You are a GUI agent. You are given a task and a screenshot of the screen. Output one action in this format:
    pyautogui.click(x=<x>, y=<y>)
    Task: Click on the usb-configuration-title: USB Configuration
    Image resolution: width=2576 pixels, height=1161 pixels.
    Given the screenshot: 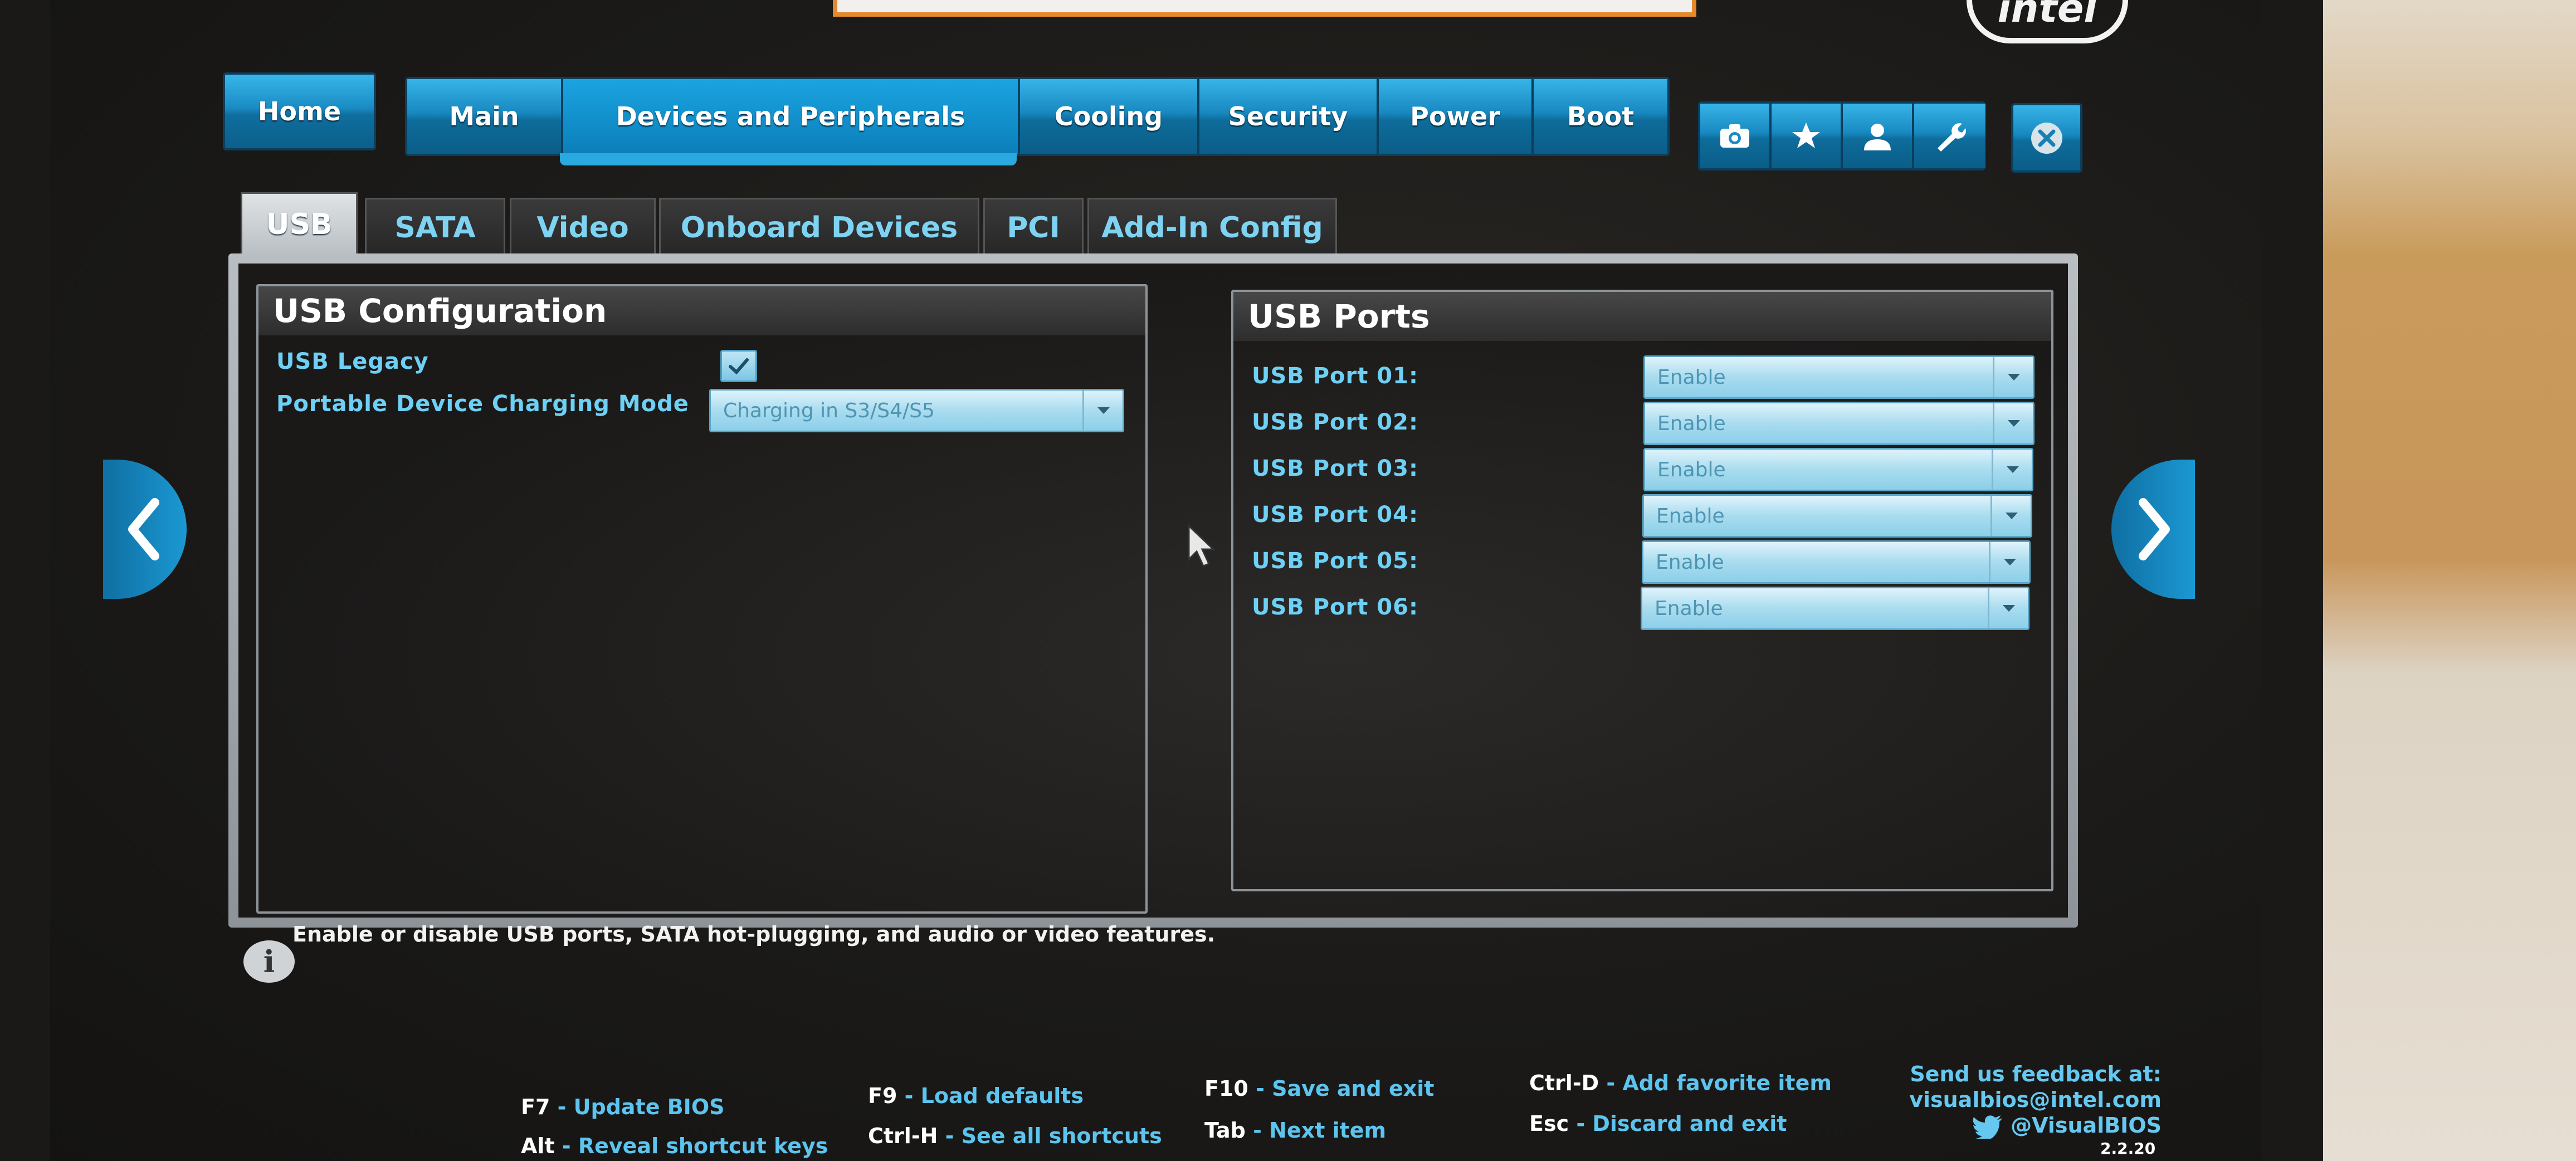 What is the action you would take?
    pyautogui.click(x=701, y=310)
    